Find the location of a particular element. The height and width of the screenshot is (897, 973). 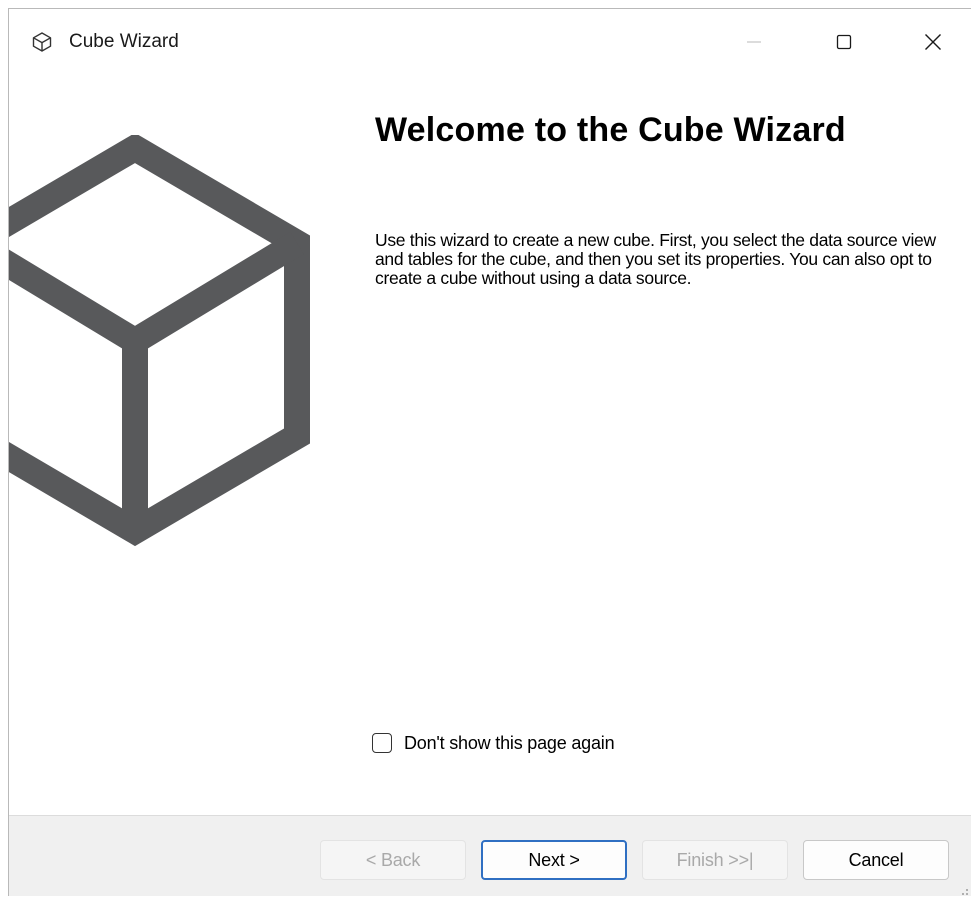

maximize-button is located at coordinates (844, 42).